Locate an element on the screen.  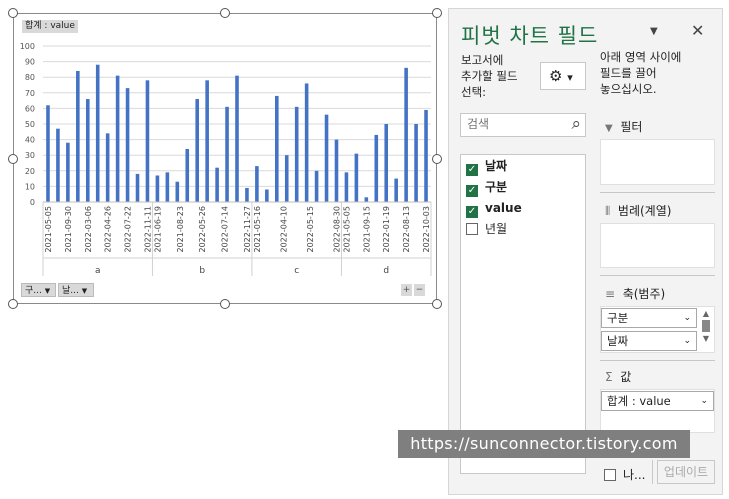
collapse-field-button: − is located at coordinates (419, 290).